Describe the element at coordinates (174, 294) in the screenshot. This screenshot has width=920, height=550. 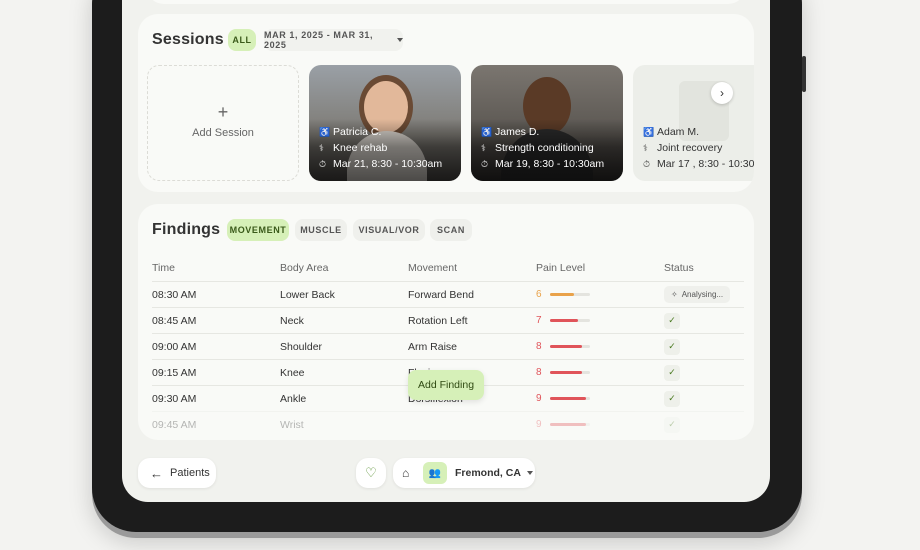
I see `cell-time: 08:30 AM` at that location.